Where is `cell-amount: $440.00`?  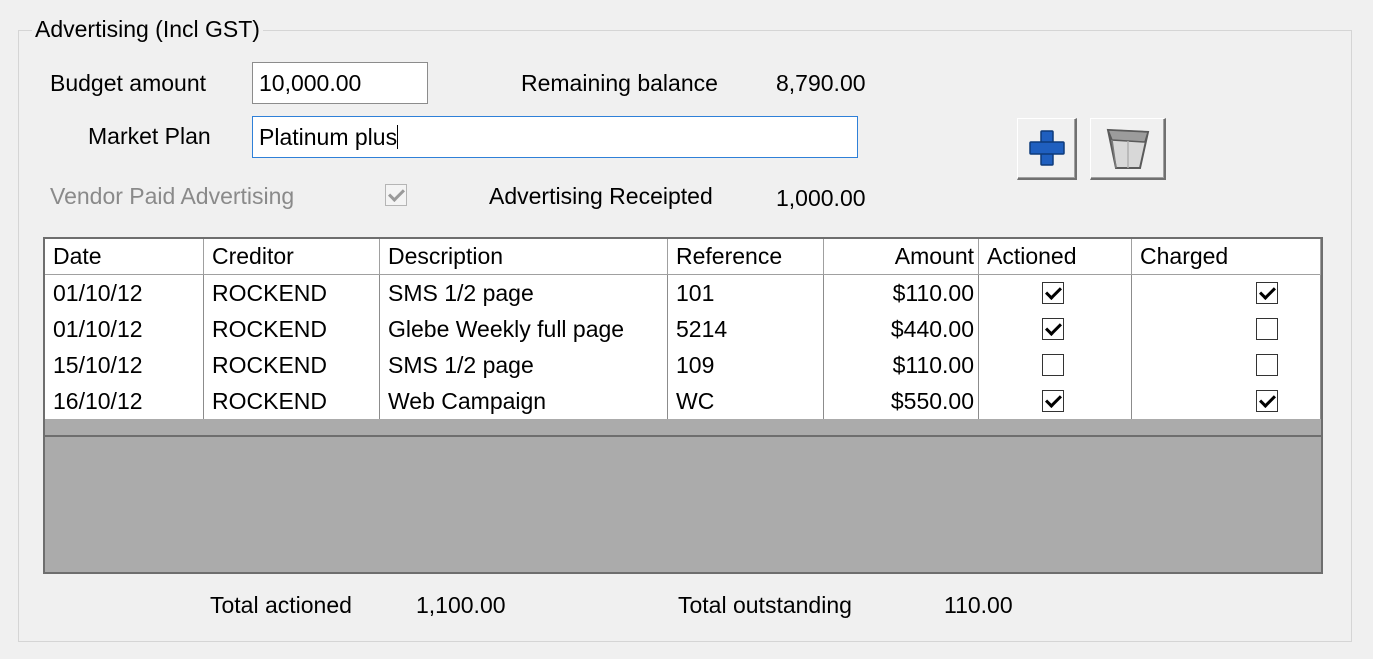 cell-amount: $440.00 is located at coordinates (901, 329).